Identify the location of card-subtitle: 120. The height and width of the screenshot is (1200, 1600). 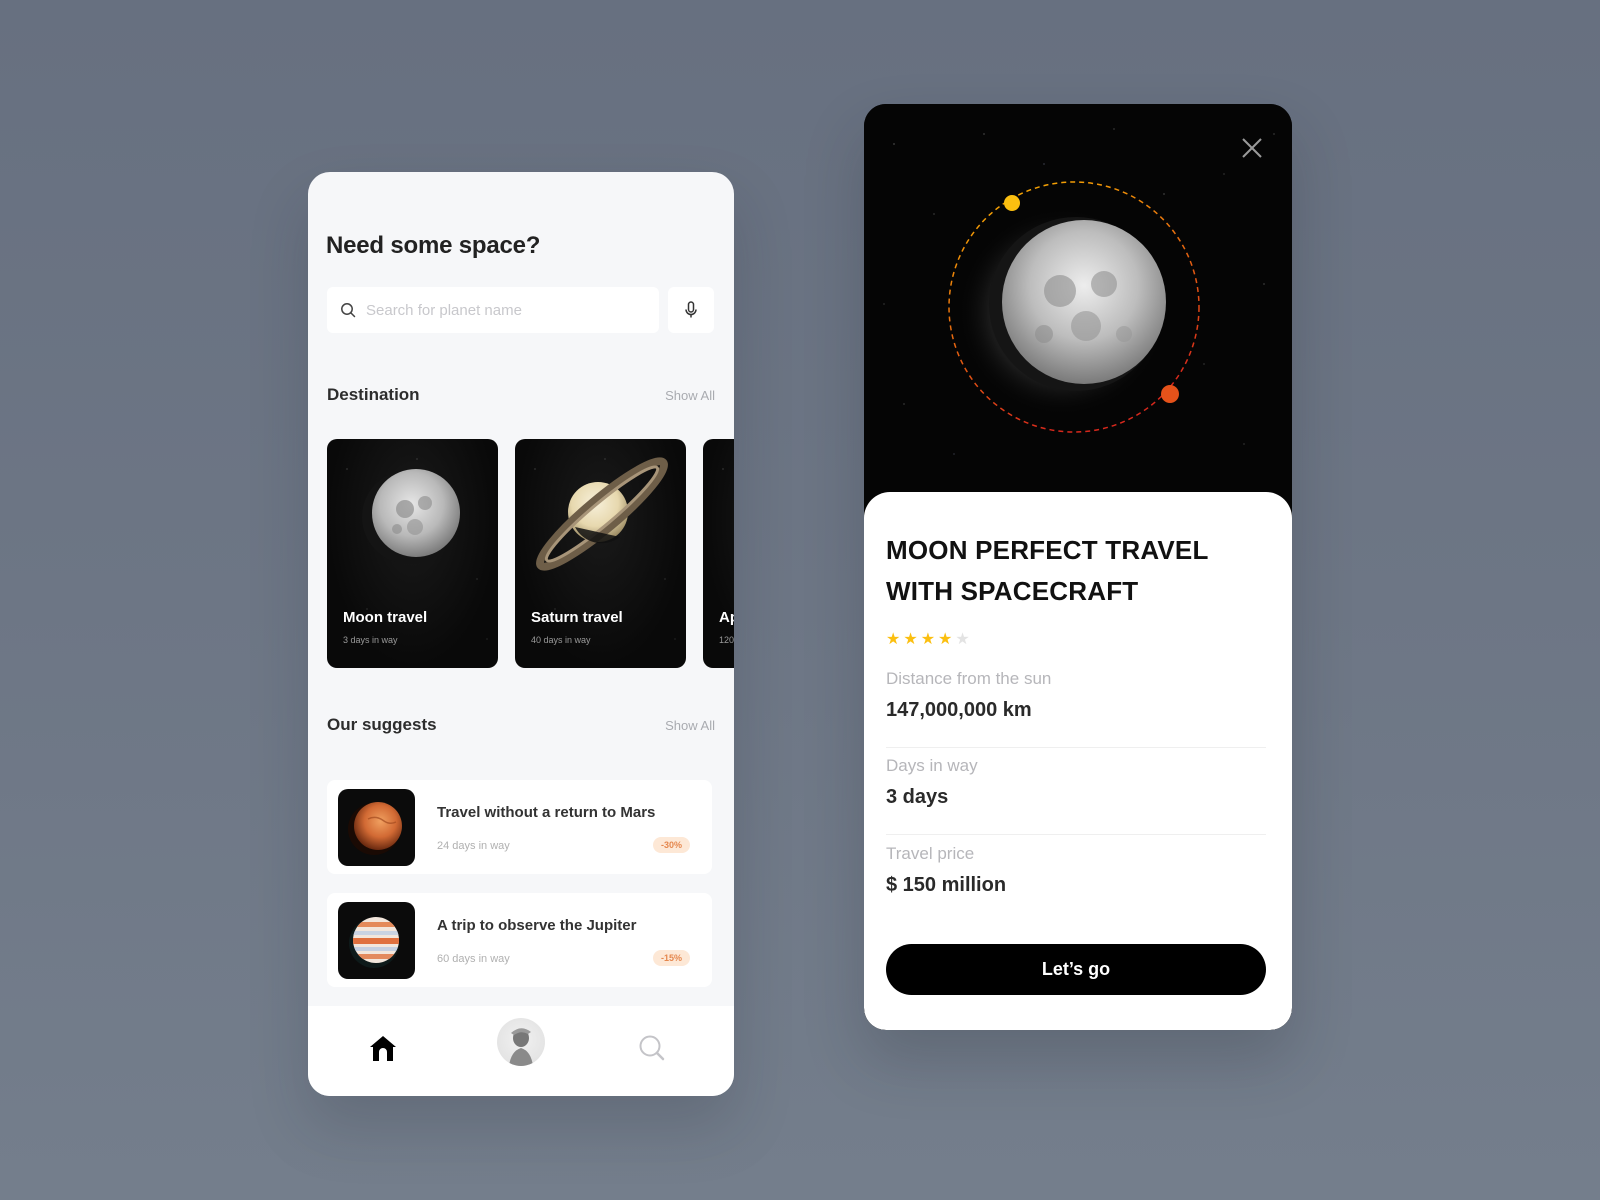
(726, 640).